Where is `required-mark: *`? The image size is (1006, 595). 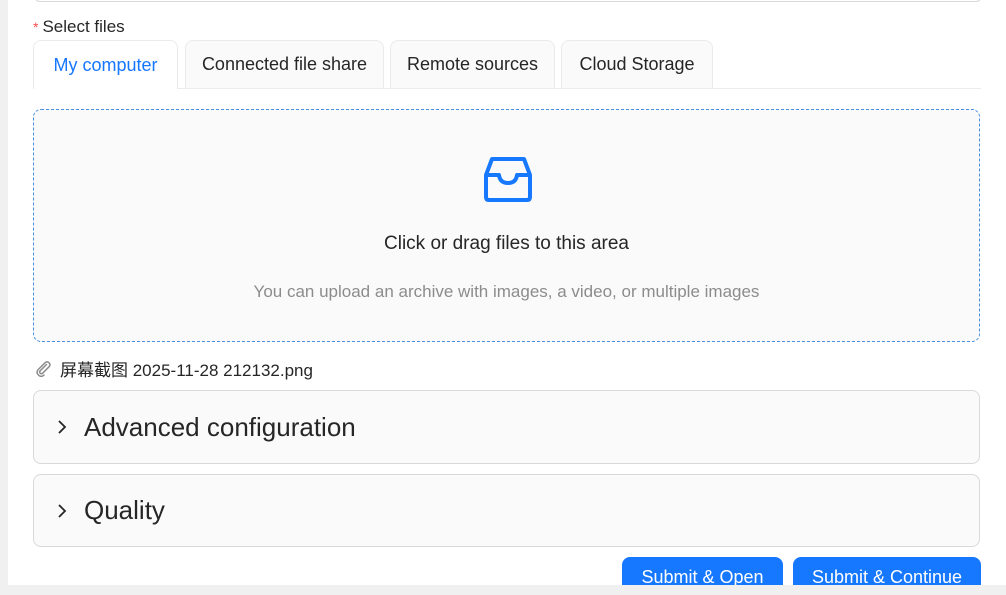 required-mark: * is located at coordinates (36, 27).